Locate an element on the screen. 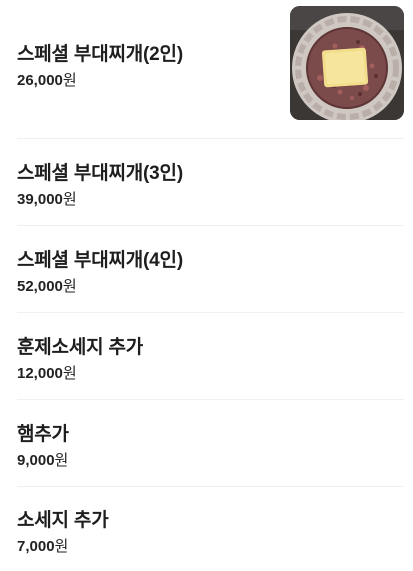  menu-item-price: 39,000원 is located at coordinates (47, 199).